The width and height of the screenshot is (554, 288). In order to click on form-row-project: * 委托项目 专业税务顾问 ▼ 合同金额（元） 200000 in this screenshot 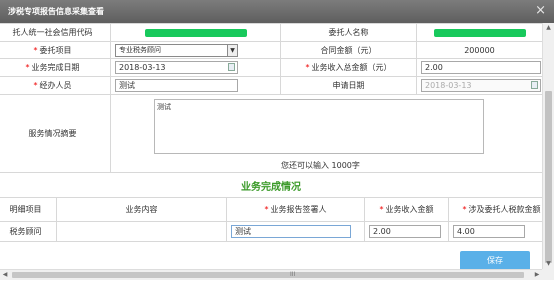, I will do `click(271, 50)`.